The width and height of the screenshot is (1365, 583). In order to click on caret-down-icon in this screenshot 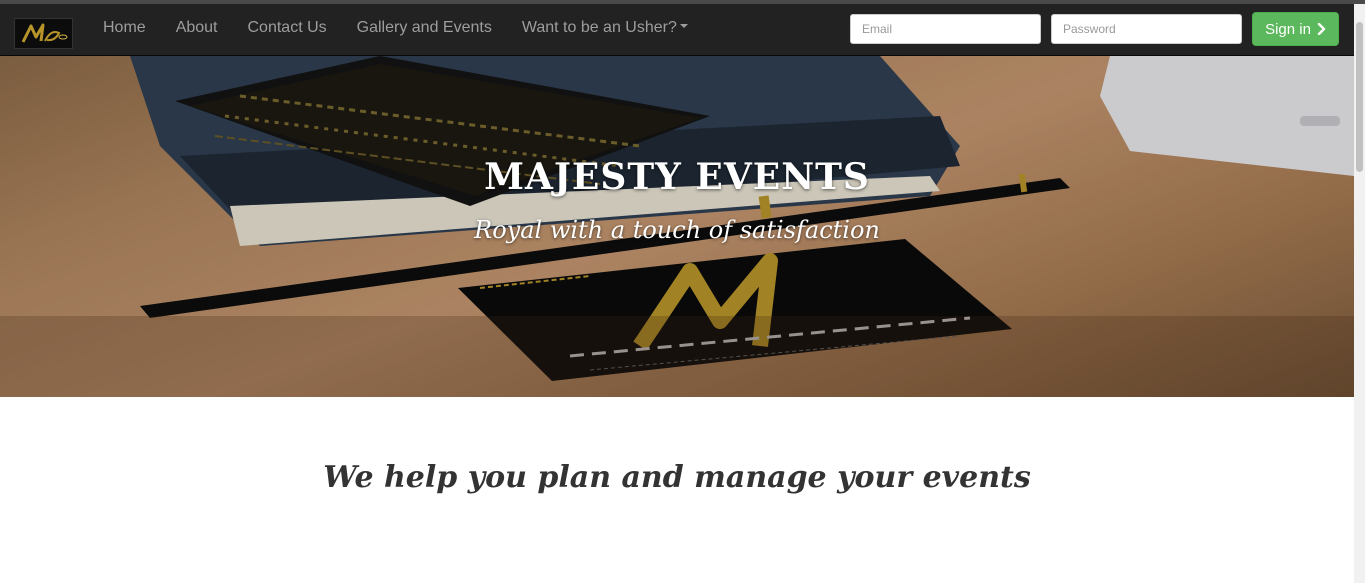, I will do `click(683, 25)`.